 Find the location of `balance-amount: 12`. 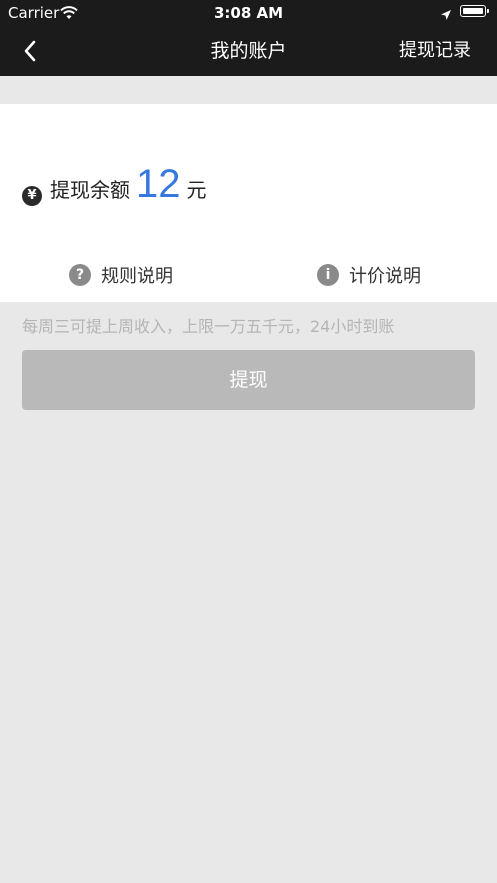

balance-amount: 12 is located at coordinates (158, 184).